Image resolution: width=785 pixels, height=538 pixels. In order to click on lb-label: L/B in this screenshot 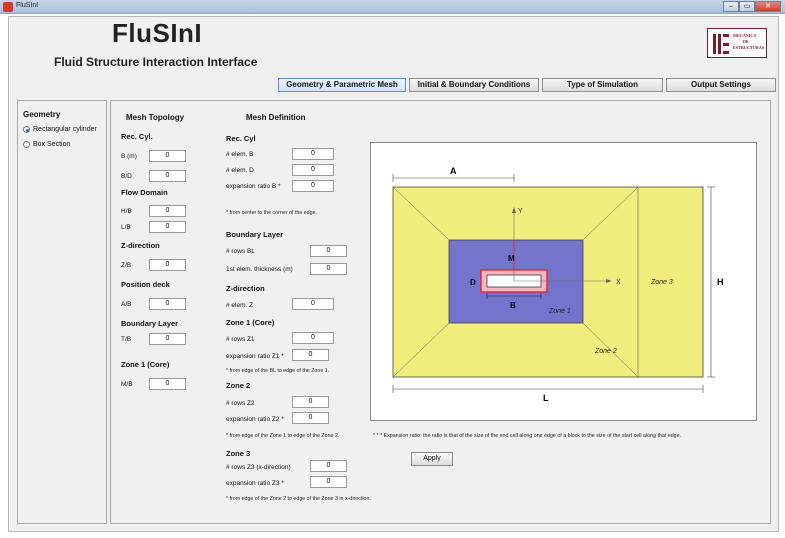, I will do `click(126, 227)`.